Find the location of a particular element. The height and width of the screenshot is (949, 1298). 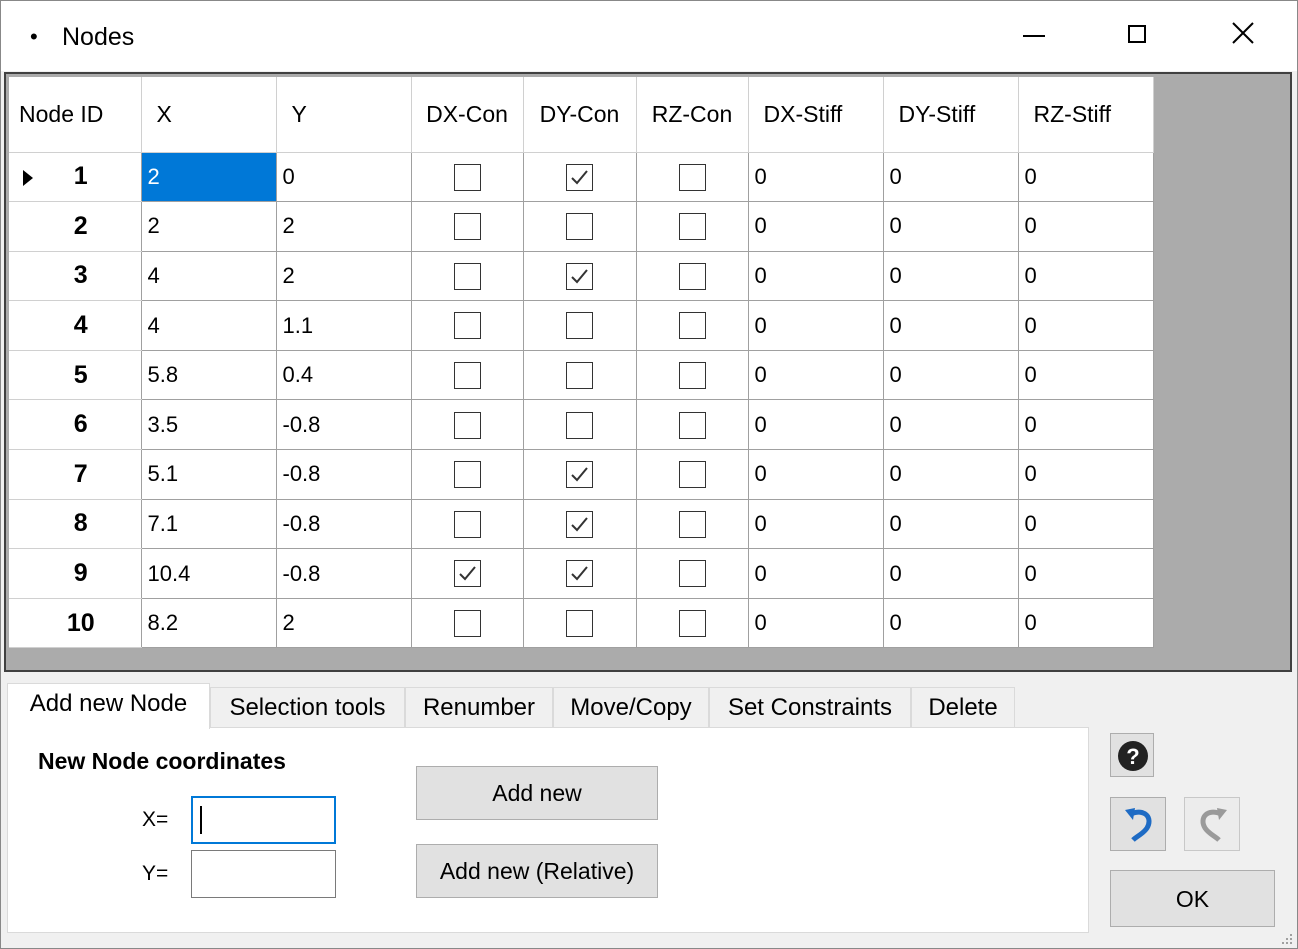

row-header: 2 is located at coordinates (75, 226).